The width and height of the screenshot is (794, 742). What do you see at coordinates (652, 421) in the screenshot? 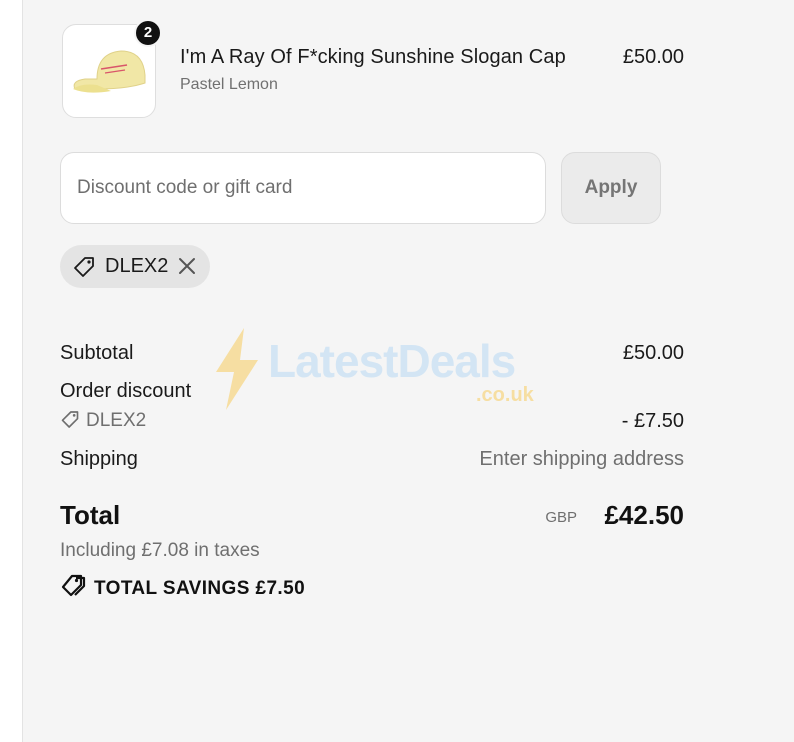
I see `discount-value: - £7.50` at bounding box center [652, 421].